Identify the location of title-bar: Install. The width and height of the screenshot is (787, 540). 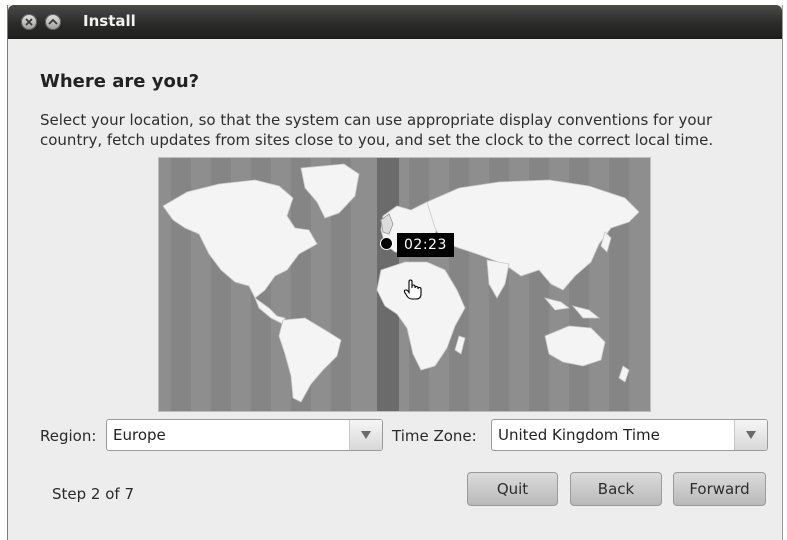
(395, 22).